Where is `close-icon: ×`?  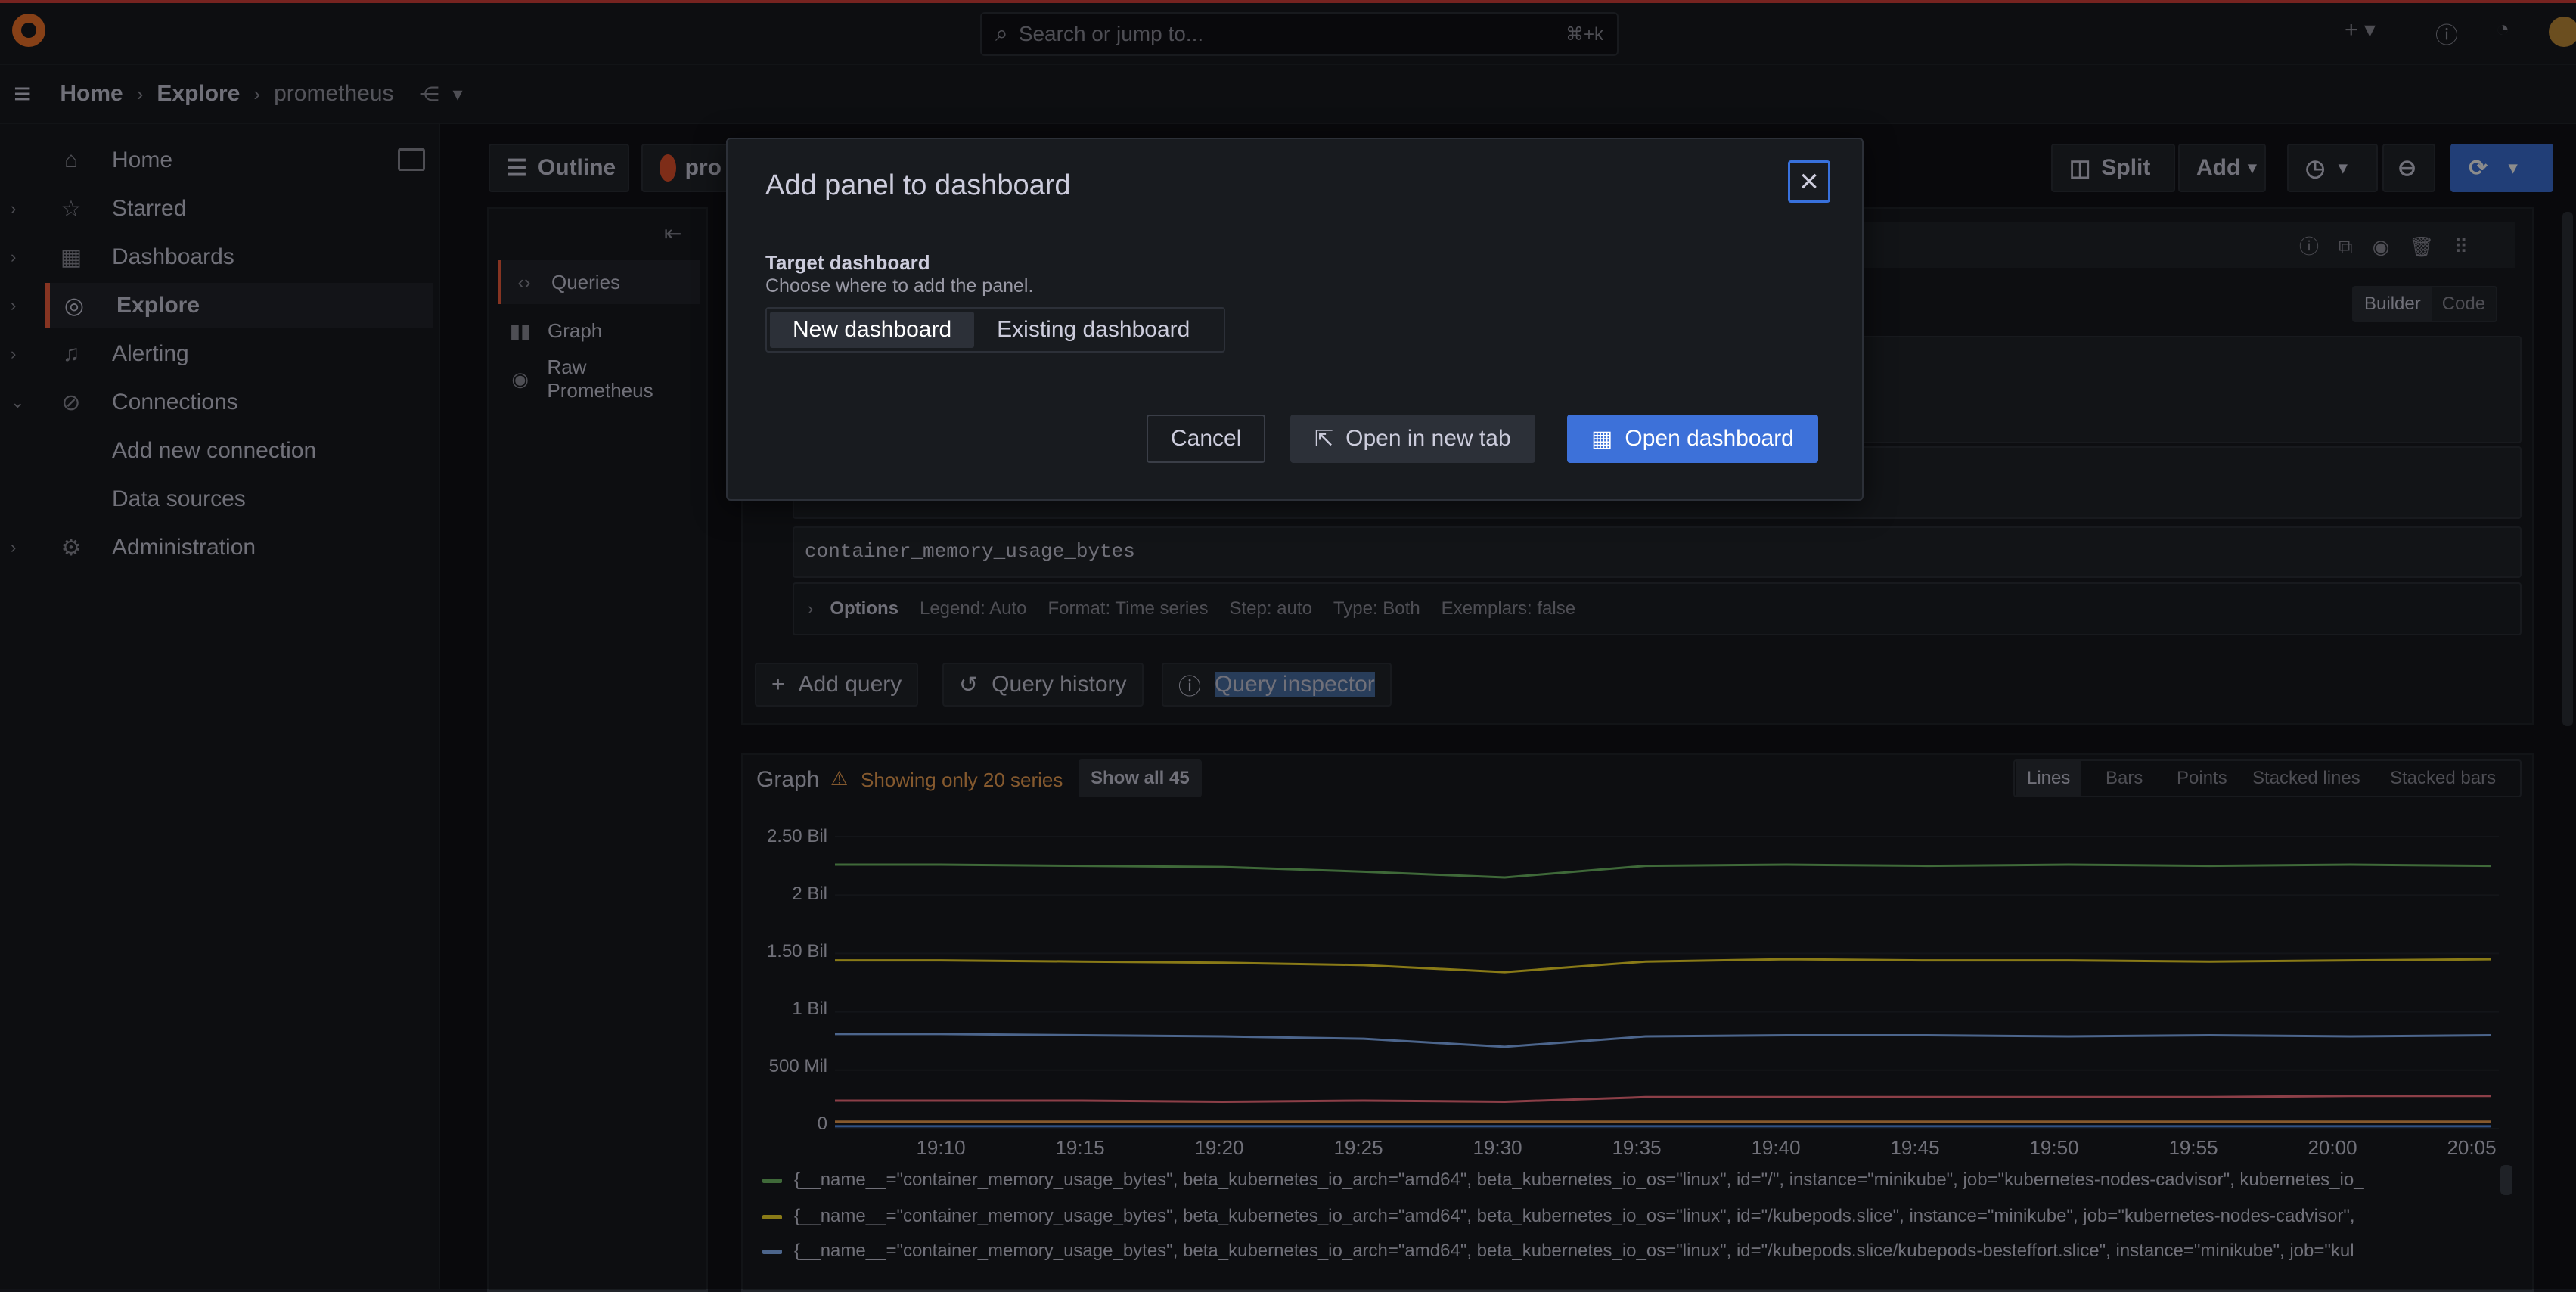 close-icon: × is located at coordinates (1809, 181).